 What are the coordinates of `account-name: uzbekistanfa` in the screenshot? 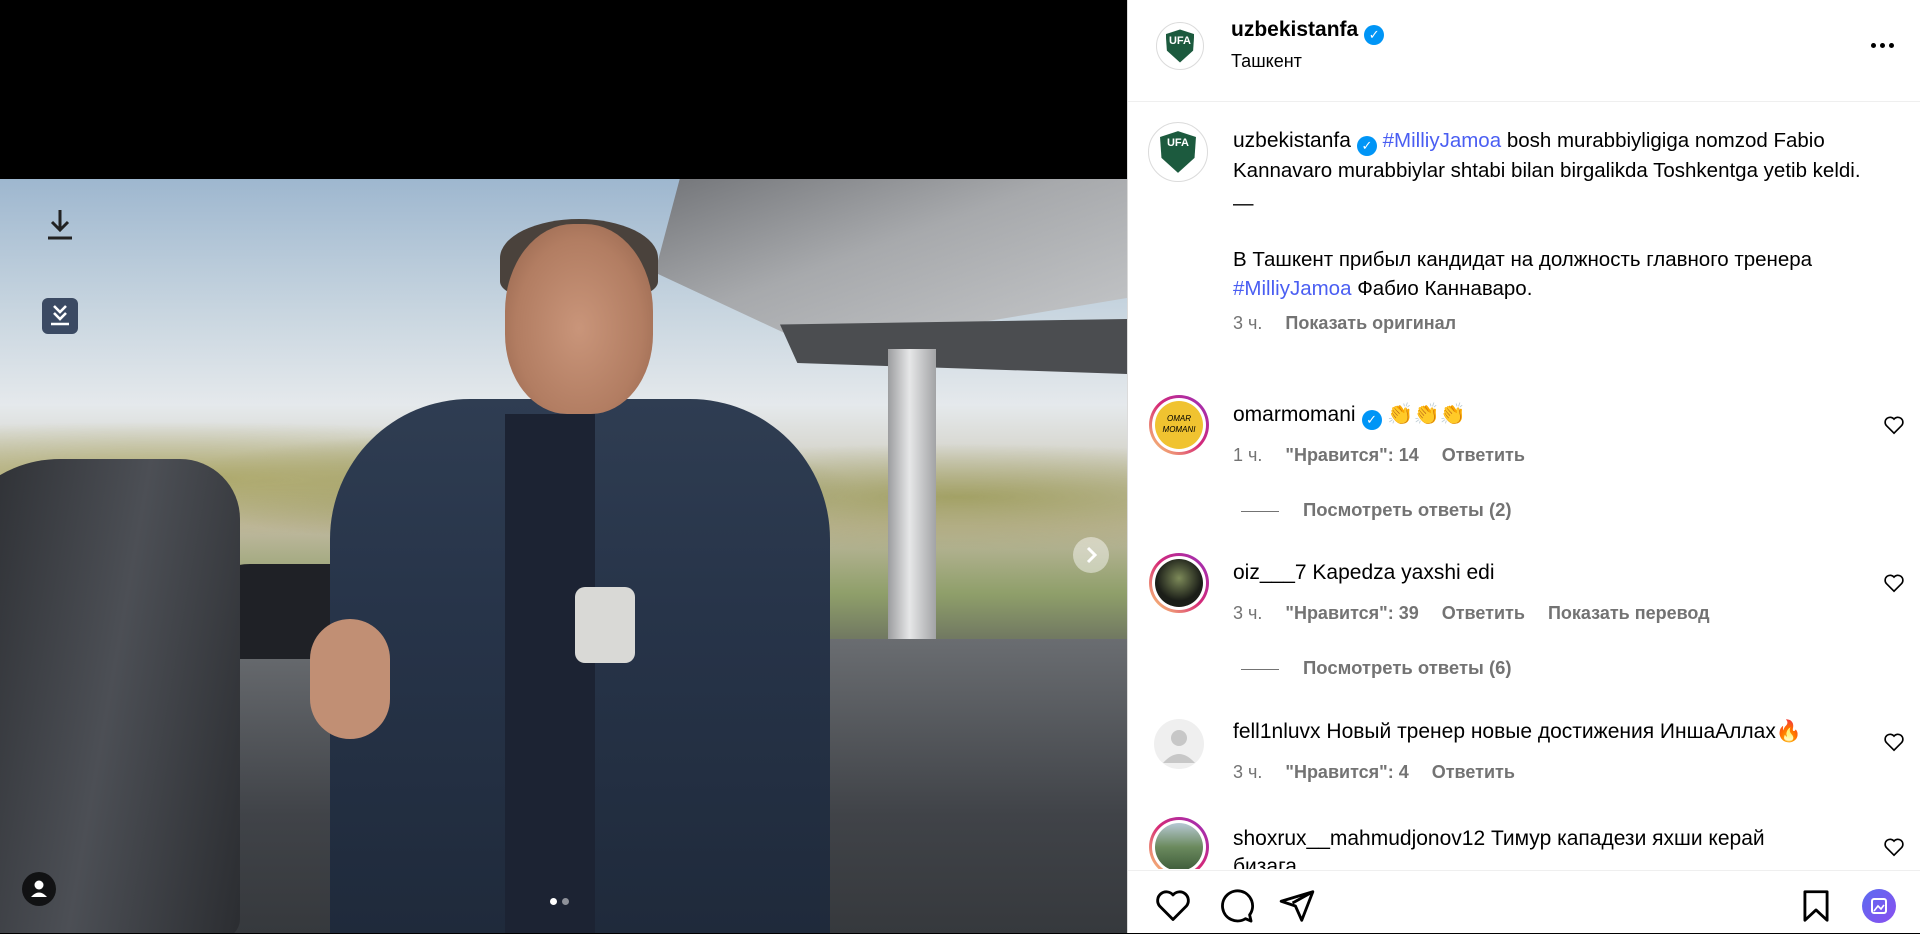 It's located at (1294, 29).